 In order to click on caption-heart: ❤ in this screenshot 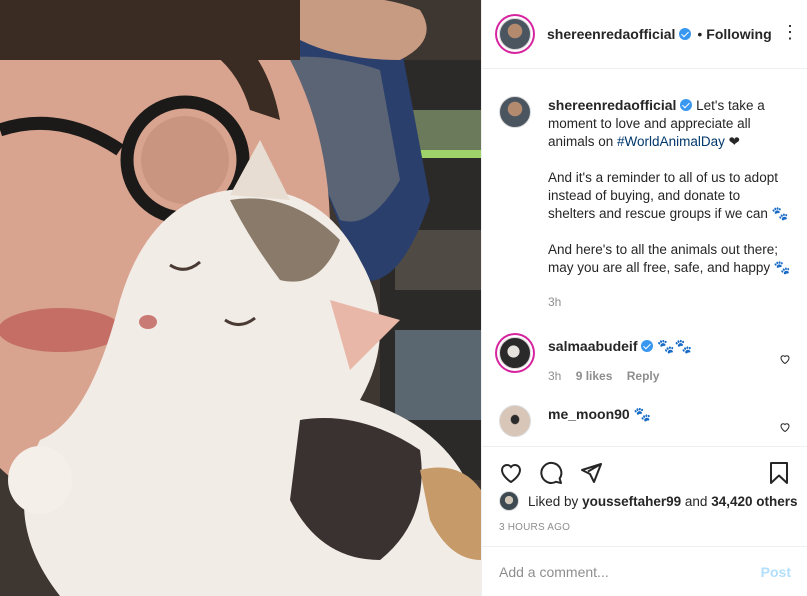, I will do `click(732, 141)`.